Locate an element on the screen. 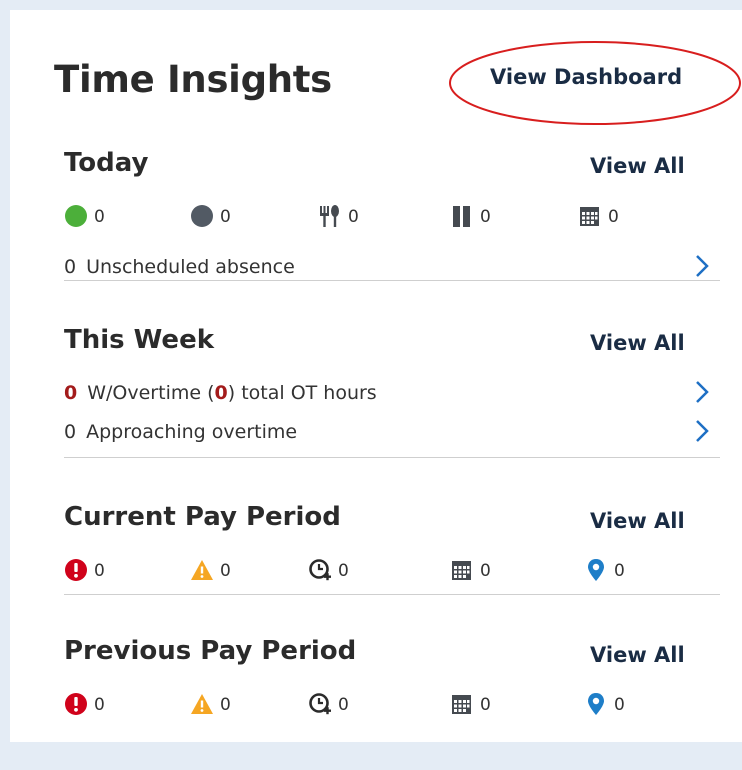 This screenshot has width=742, height=770. section-title-current-pay-period: Current Pay Period is located at coordinates (202, 517).